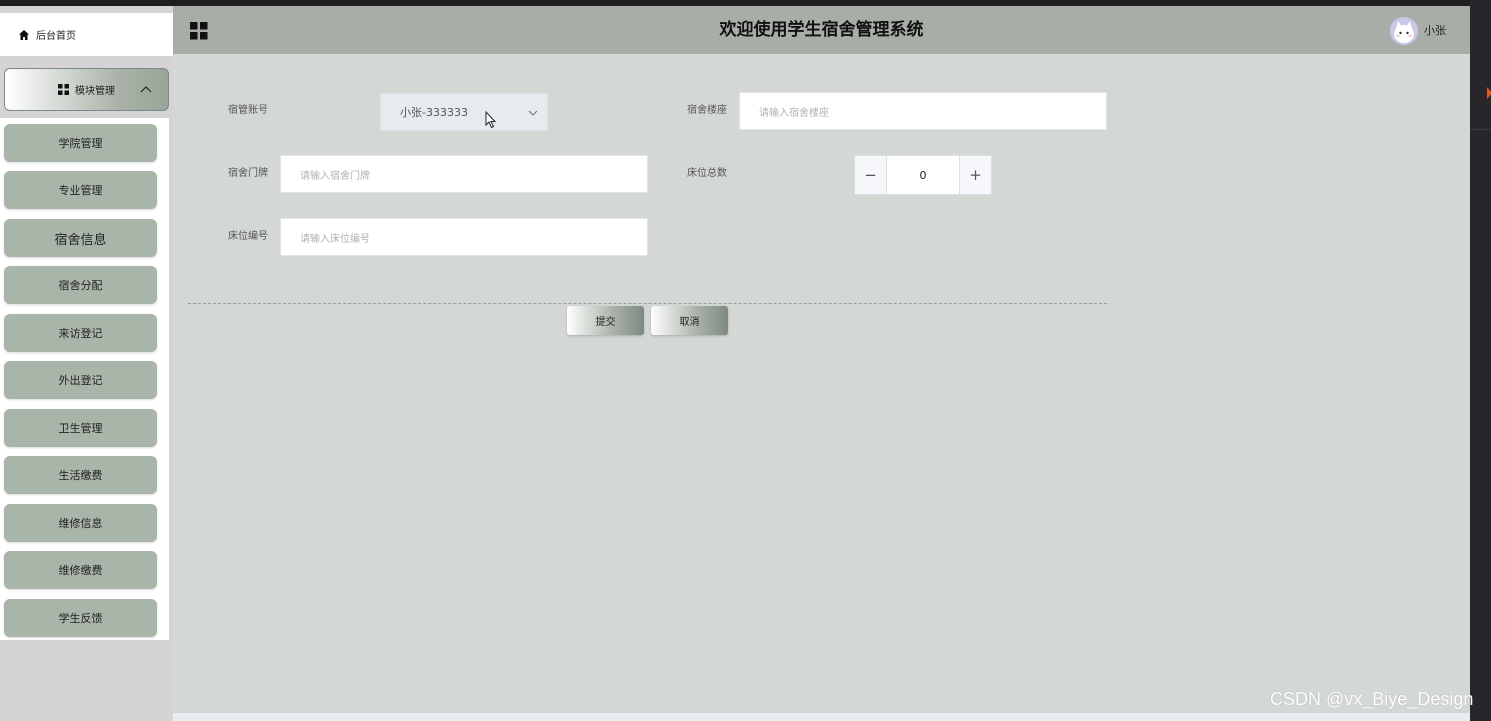 Image resolution: width=1491 pixels, height=721 pixels. I want to click on form-divider, so click(647, 303).